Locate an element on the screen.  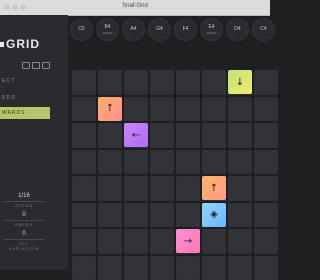
arrow-down-icon: ↓ is located at coordinates (240, 82).